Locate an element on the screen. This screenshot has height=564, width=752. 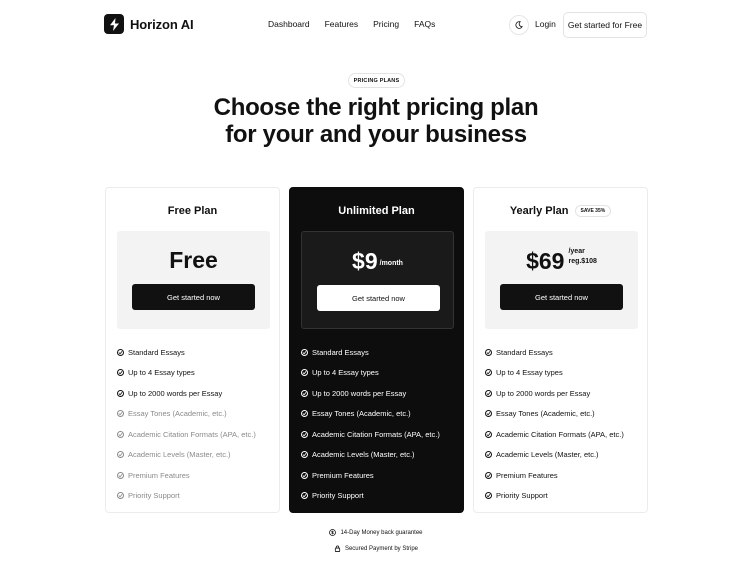
money-back-note: 14-Day Money back guarantee is located at coordinates (376, 532).